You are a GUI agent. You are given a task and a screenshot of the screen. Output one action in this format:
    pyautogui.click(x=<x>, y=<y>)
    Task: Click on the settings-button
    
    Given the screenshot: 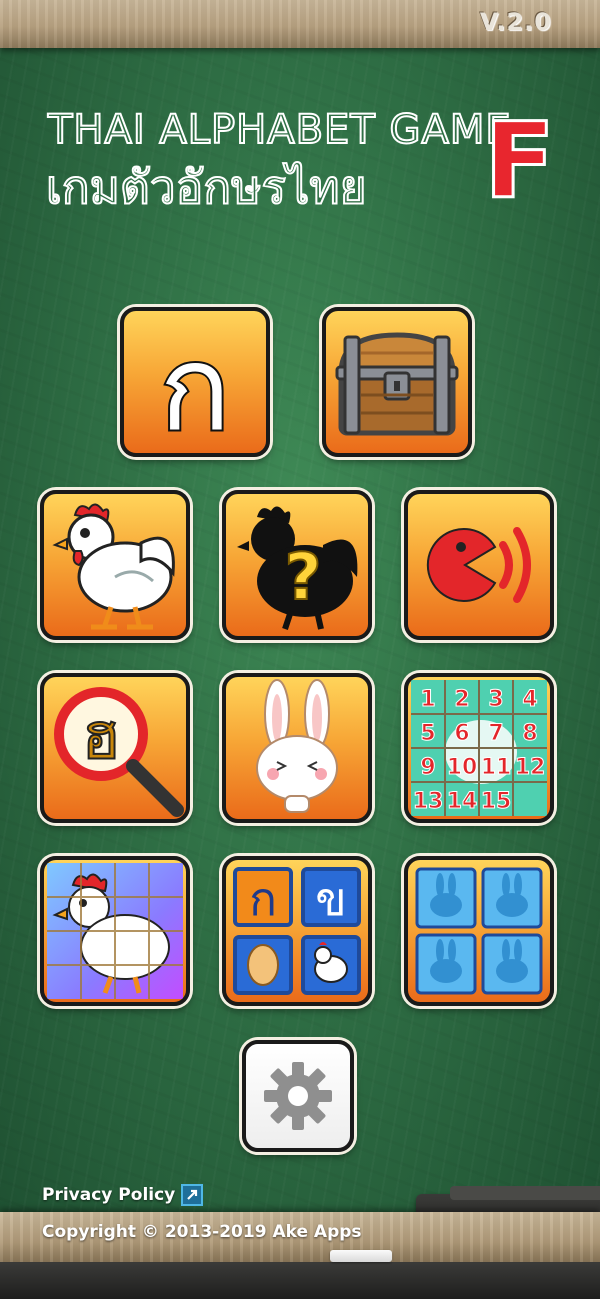 What is the action you would take?
    pyautogui.click(x=298, y=1096)
    